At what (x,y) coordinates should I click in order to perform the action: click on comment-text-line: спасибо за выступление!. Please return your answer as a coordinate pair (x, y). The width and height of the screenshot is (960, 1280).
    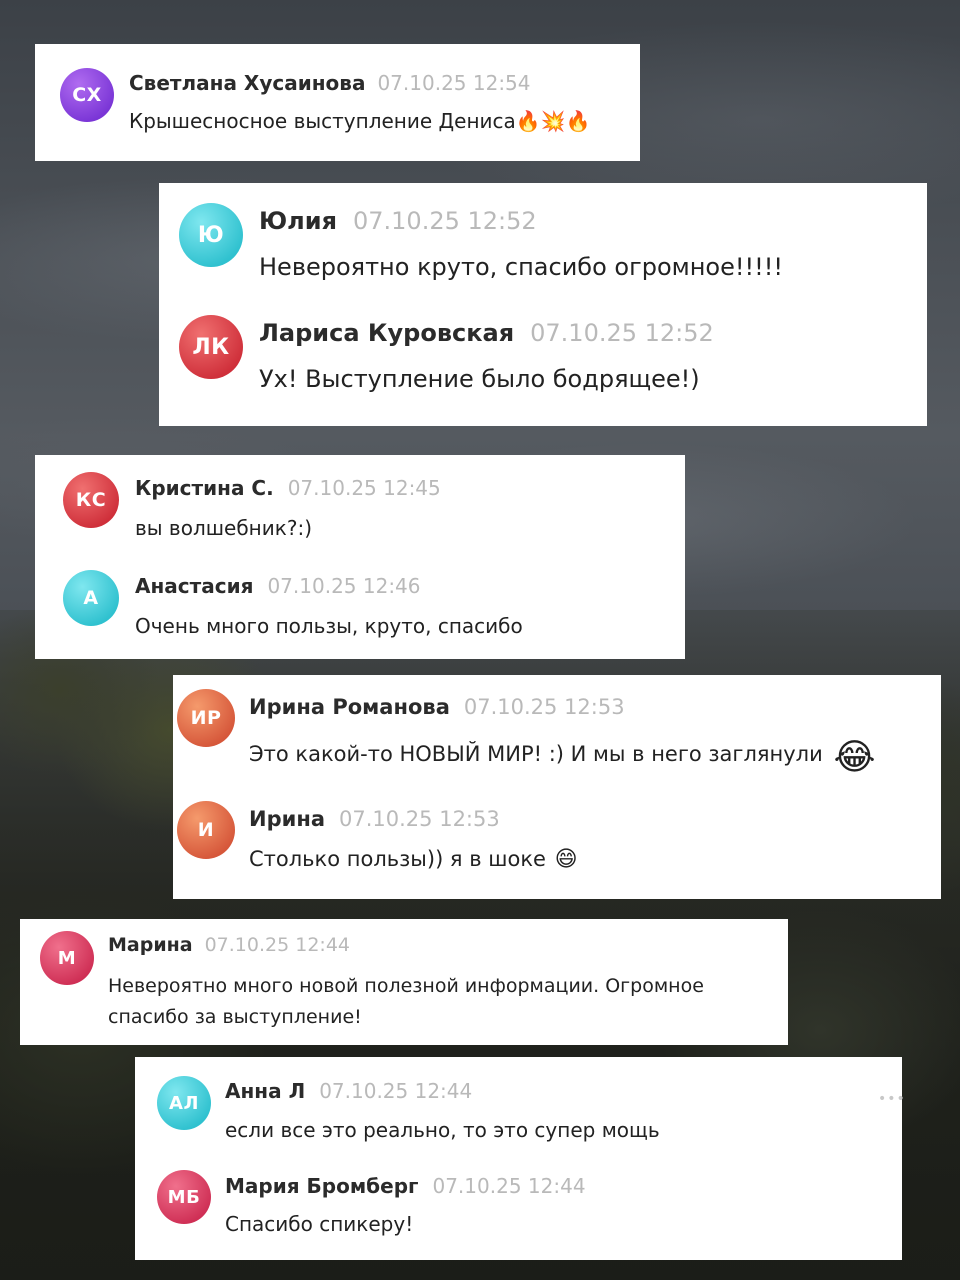
    Looking at the image, I should click on (235, 1017).